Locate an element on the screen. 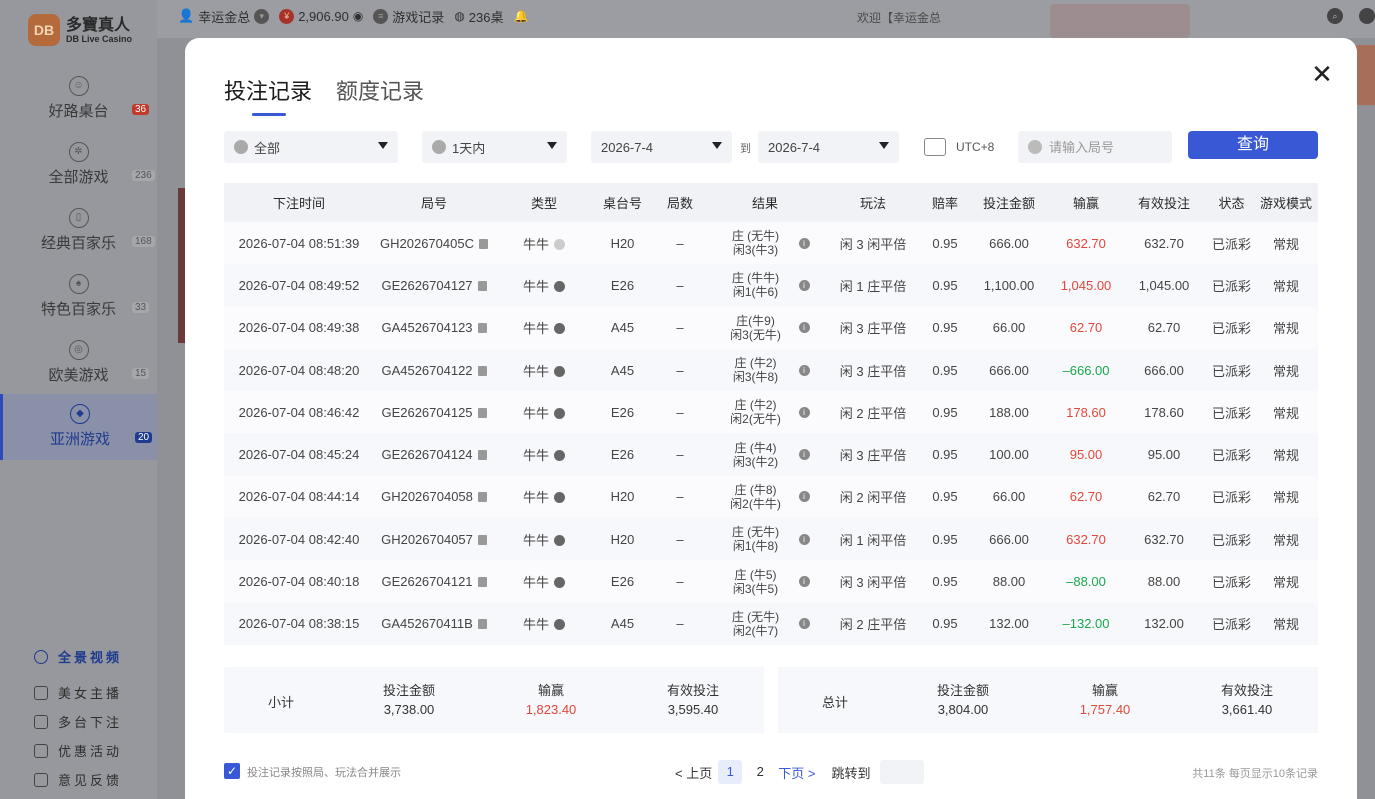 This screenshot has height=799, width=1375. page-1-button: 1 is located at coordinates (730, 772).